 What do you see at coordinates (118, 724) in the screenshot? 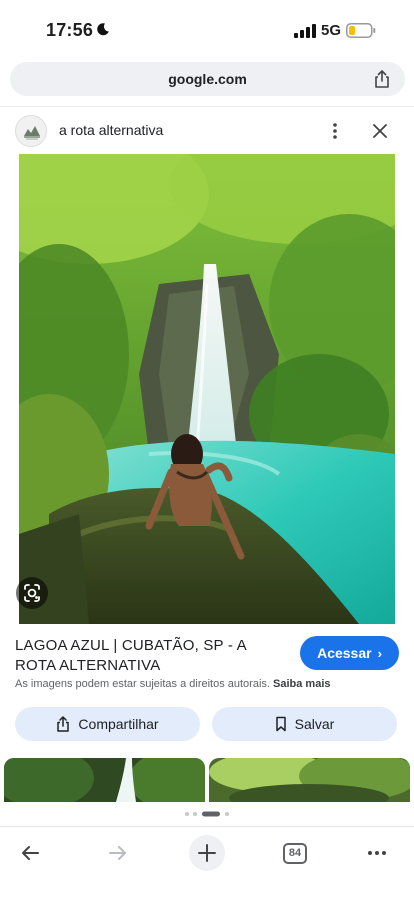
I see `share-label: Compartilhar` at bounding box center [118, 724].